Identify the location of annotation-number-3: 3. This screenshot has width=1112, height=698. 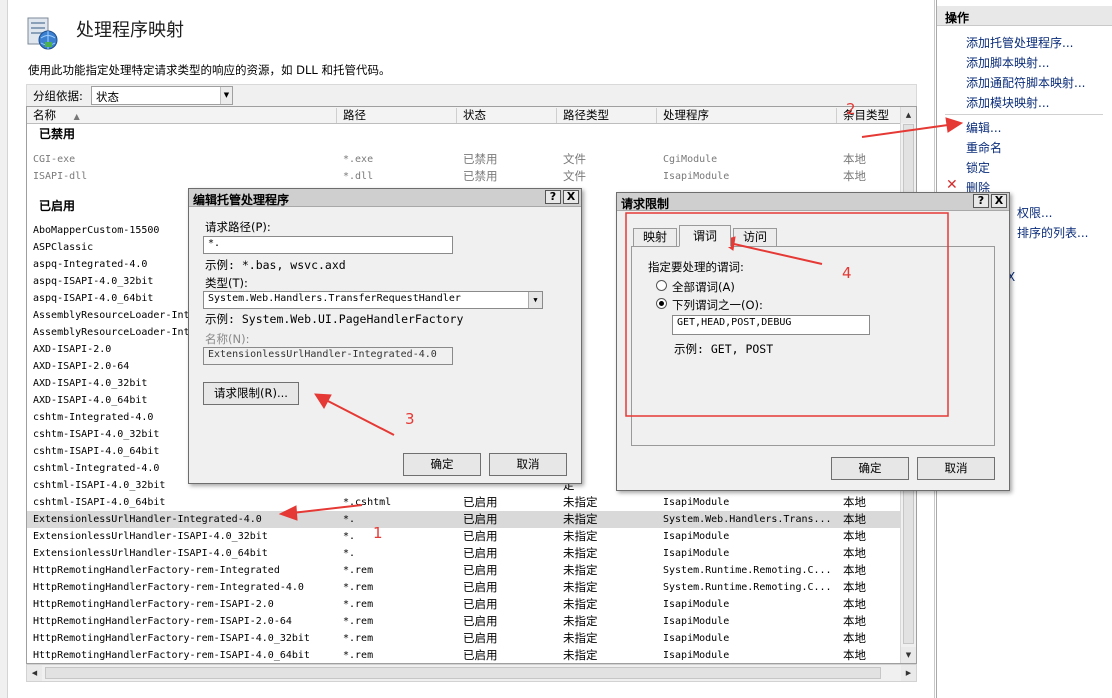
(410, 419).